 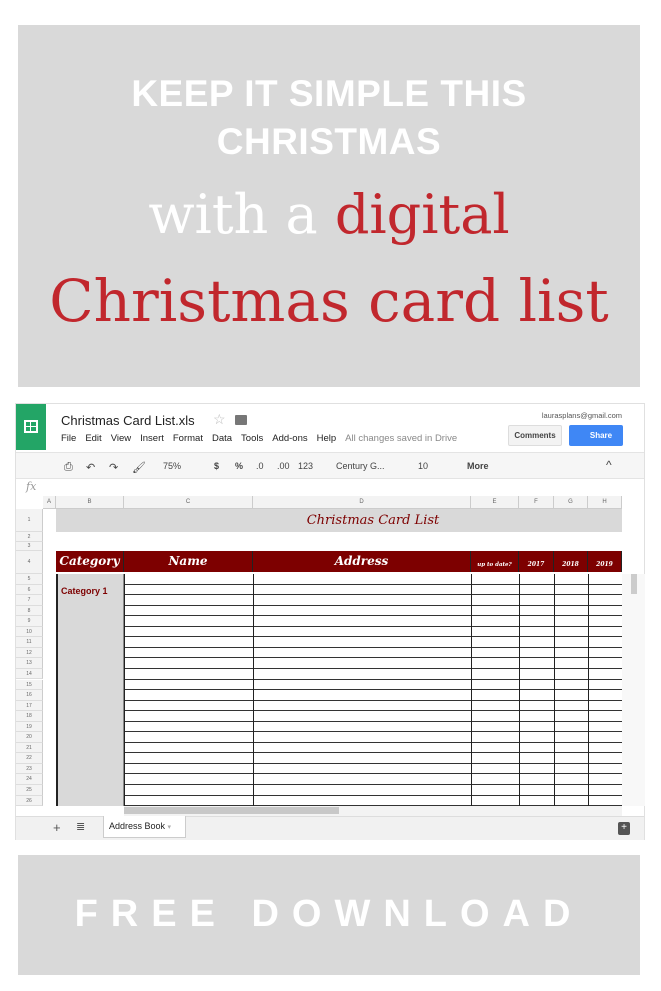 I want to click on increase-decimal-button: .00, so click(x=283, y=466).